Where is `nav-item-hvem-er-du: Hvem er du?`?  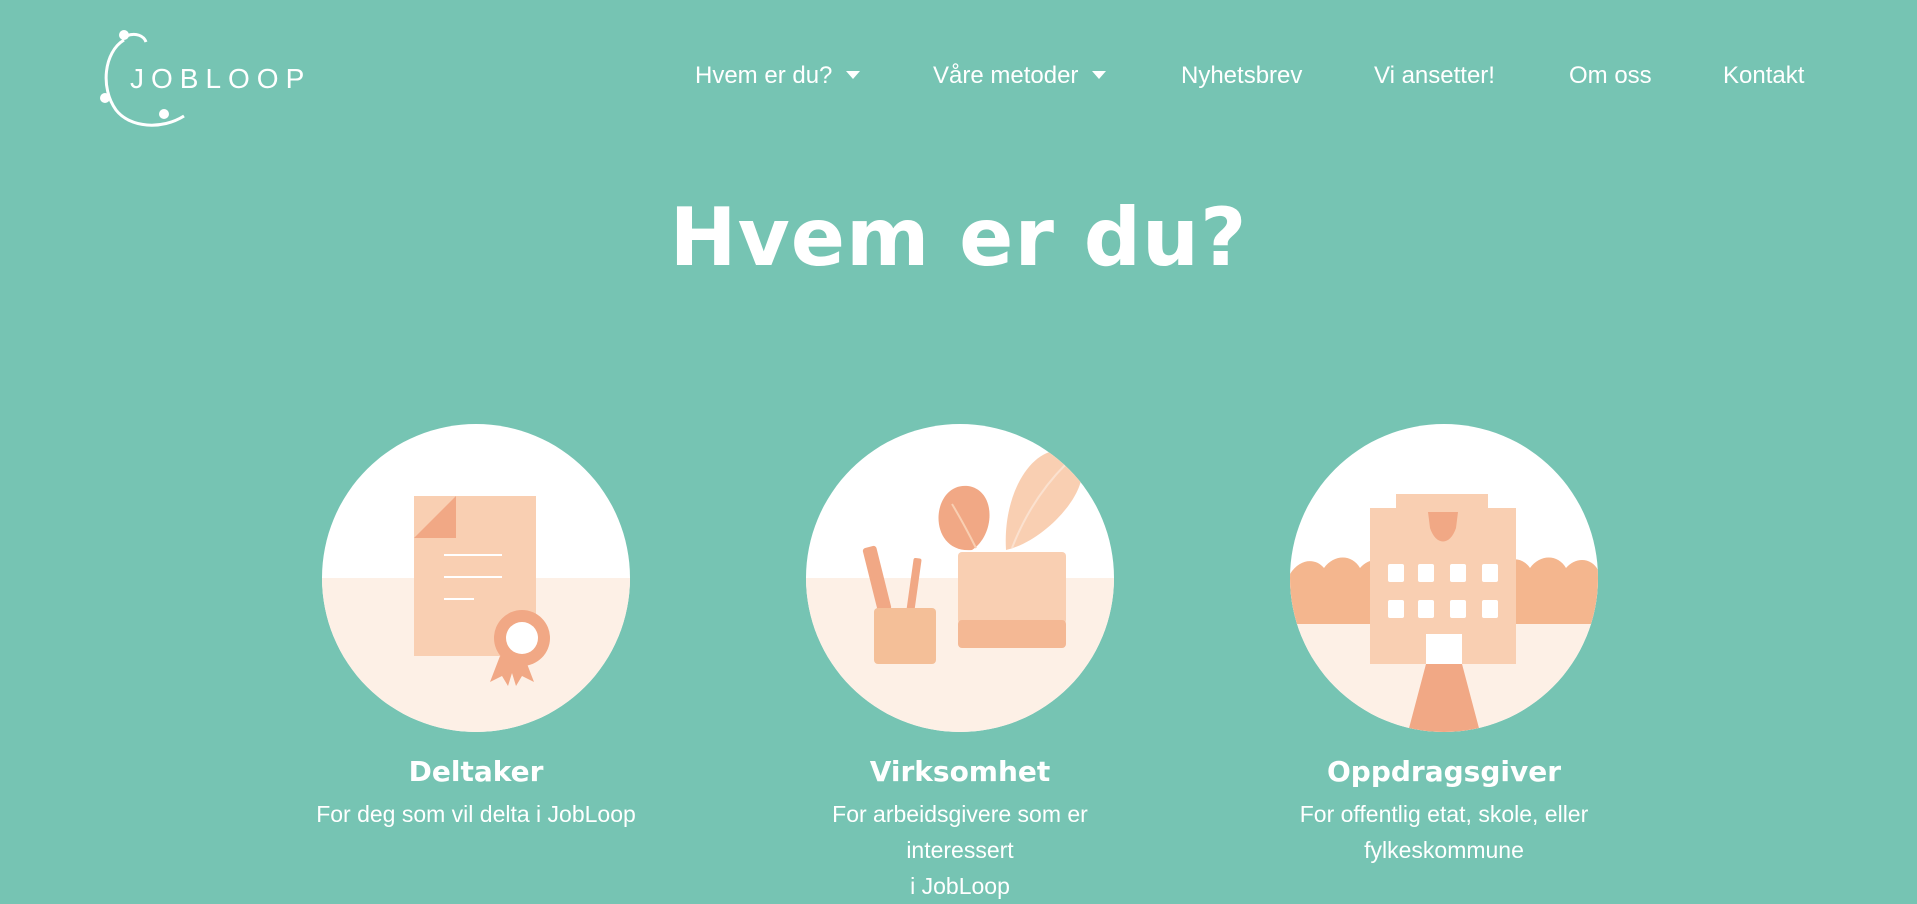 nav-item-hvem-er-du: Hvem er du? is located at coordinates (778, 76).